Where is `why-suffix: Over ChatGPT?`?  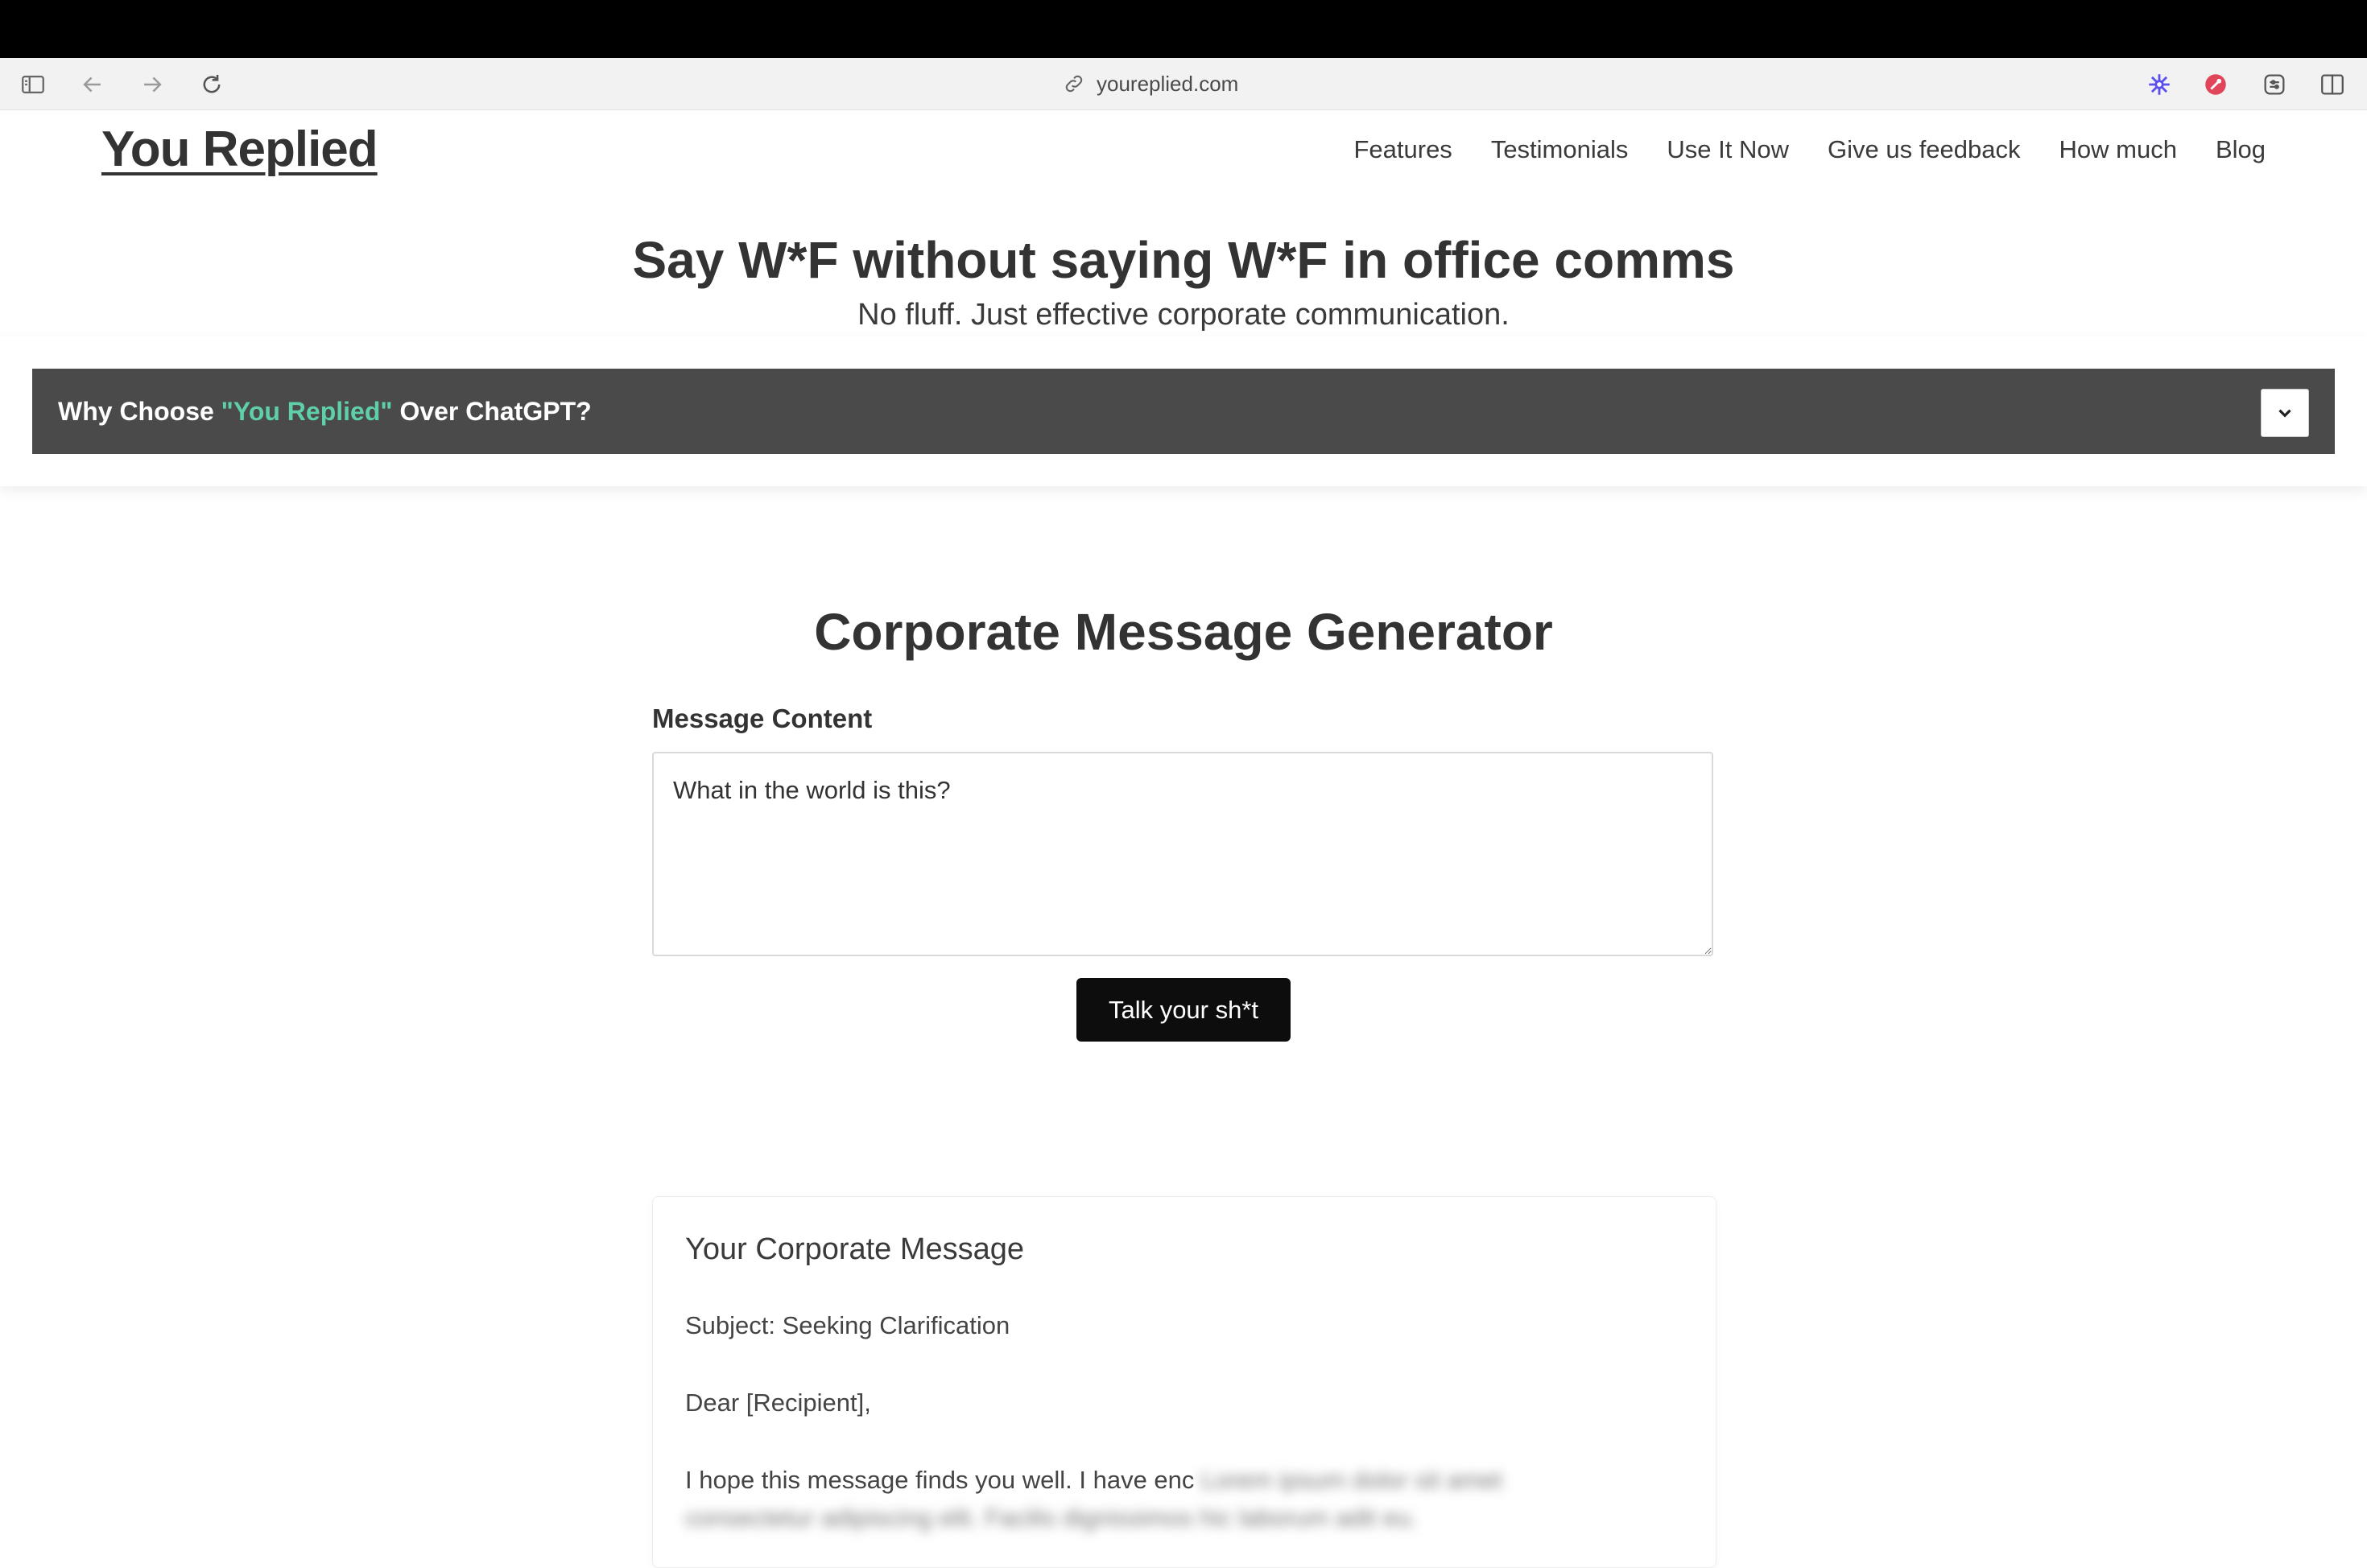 why-suffix: Over ChatGPT? is located at coordinates (492, 411).